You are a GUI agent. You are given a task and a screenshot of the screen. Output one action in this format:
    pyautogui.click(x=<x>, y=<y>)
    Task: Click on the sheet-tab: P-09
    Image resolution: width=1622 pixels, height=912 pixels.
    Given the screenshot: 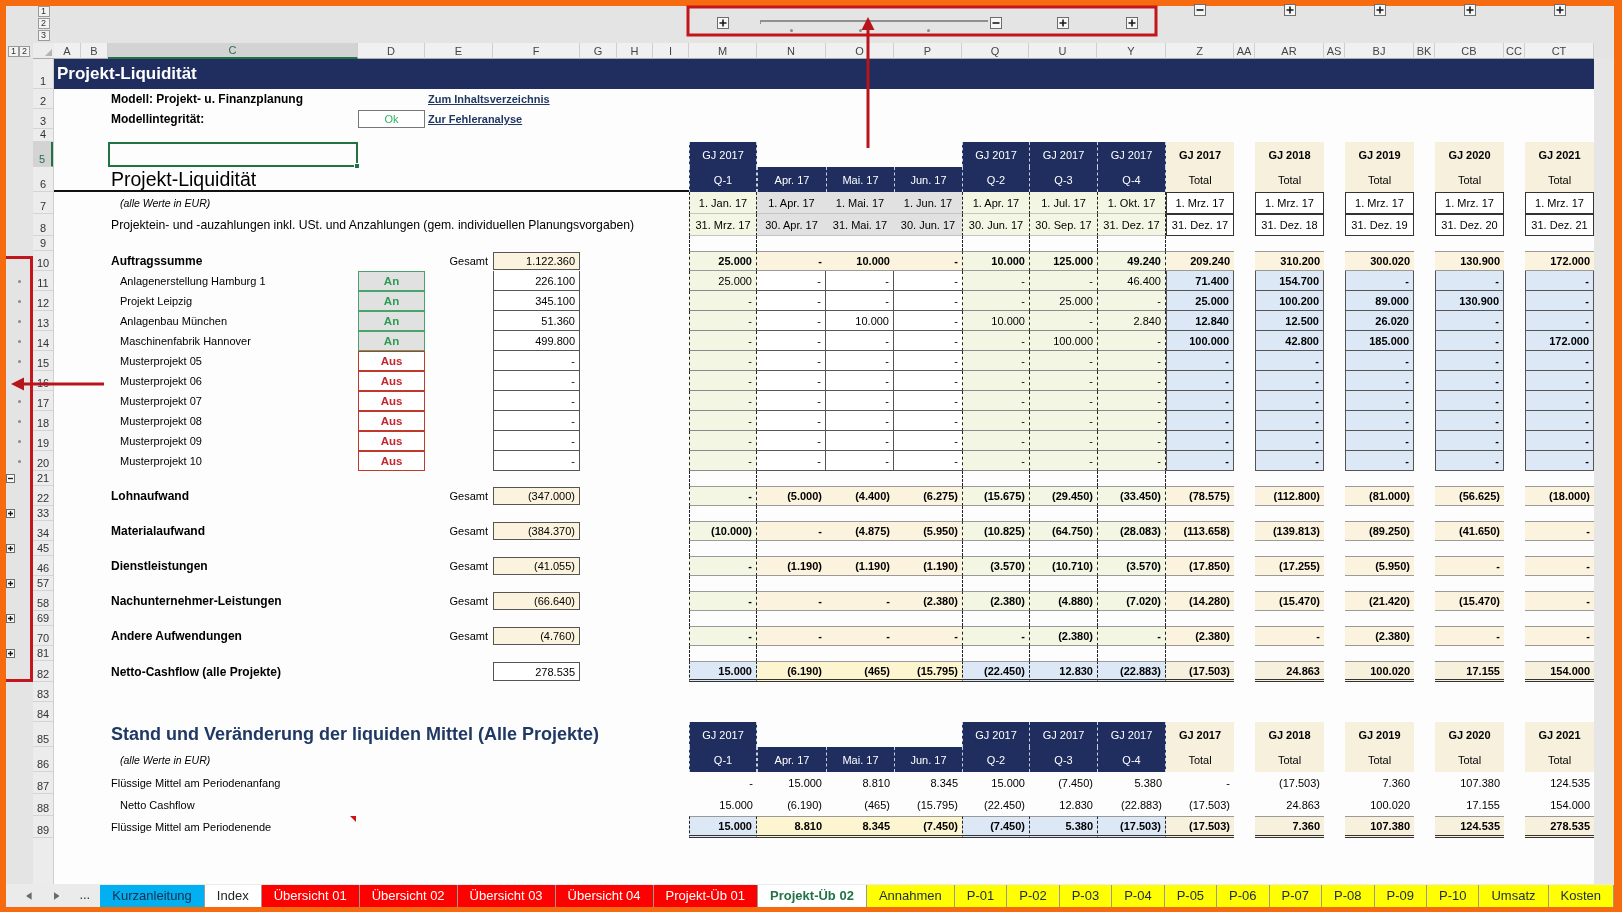 What is the action you would take?
    pyautogui.click(x=1400, y=896)
    